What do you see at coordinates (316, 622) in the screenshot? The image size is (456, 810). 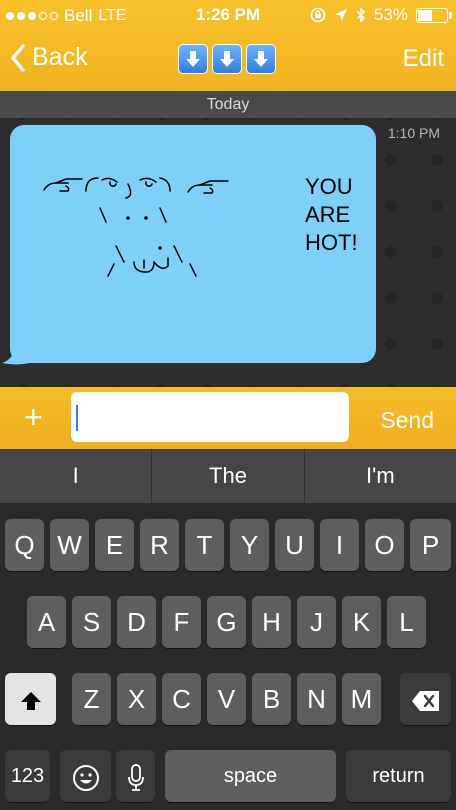 I see `key-j: J` at bounding box center [316, 622].